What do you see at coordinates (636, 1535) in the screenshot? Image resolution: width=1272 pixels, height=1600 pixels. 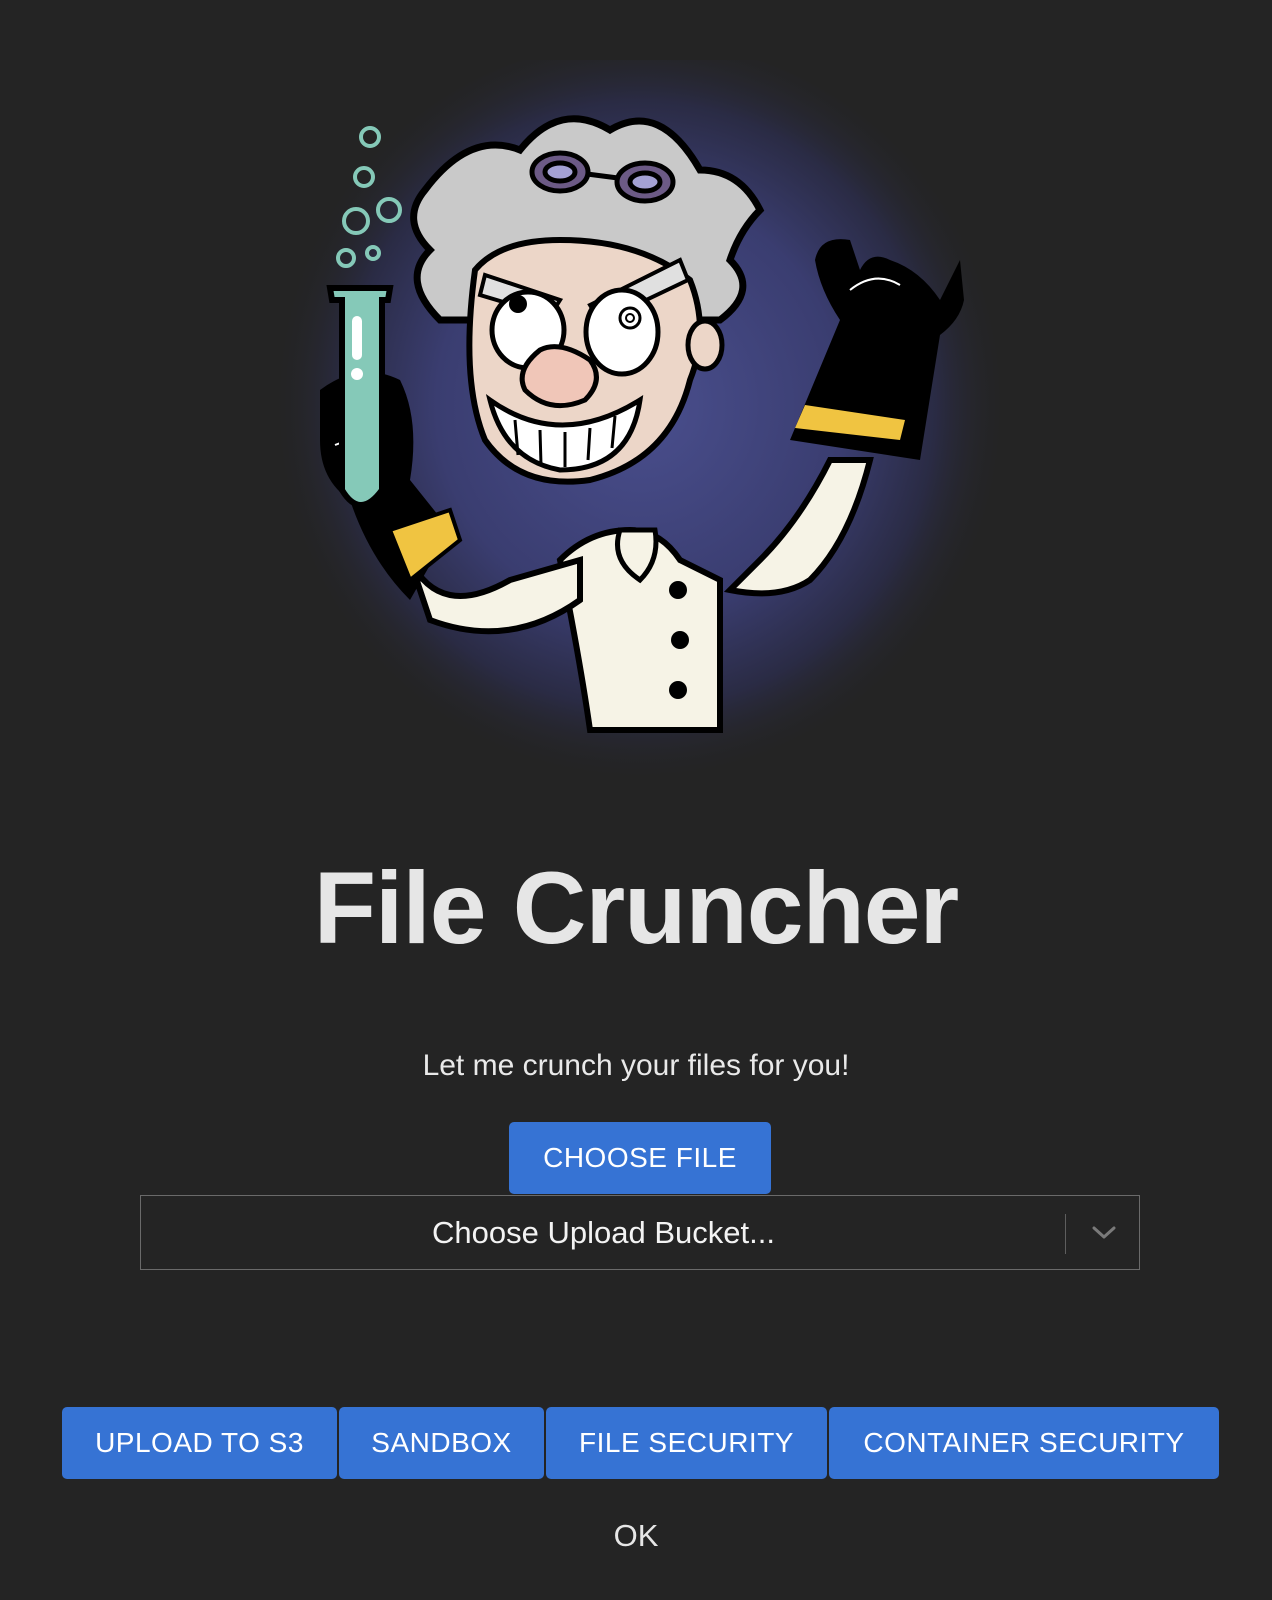 I see `status-text: OK` at bounding box center [636, 1535].